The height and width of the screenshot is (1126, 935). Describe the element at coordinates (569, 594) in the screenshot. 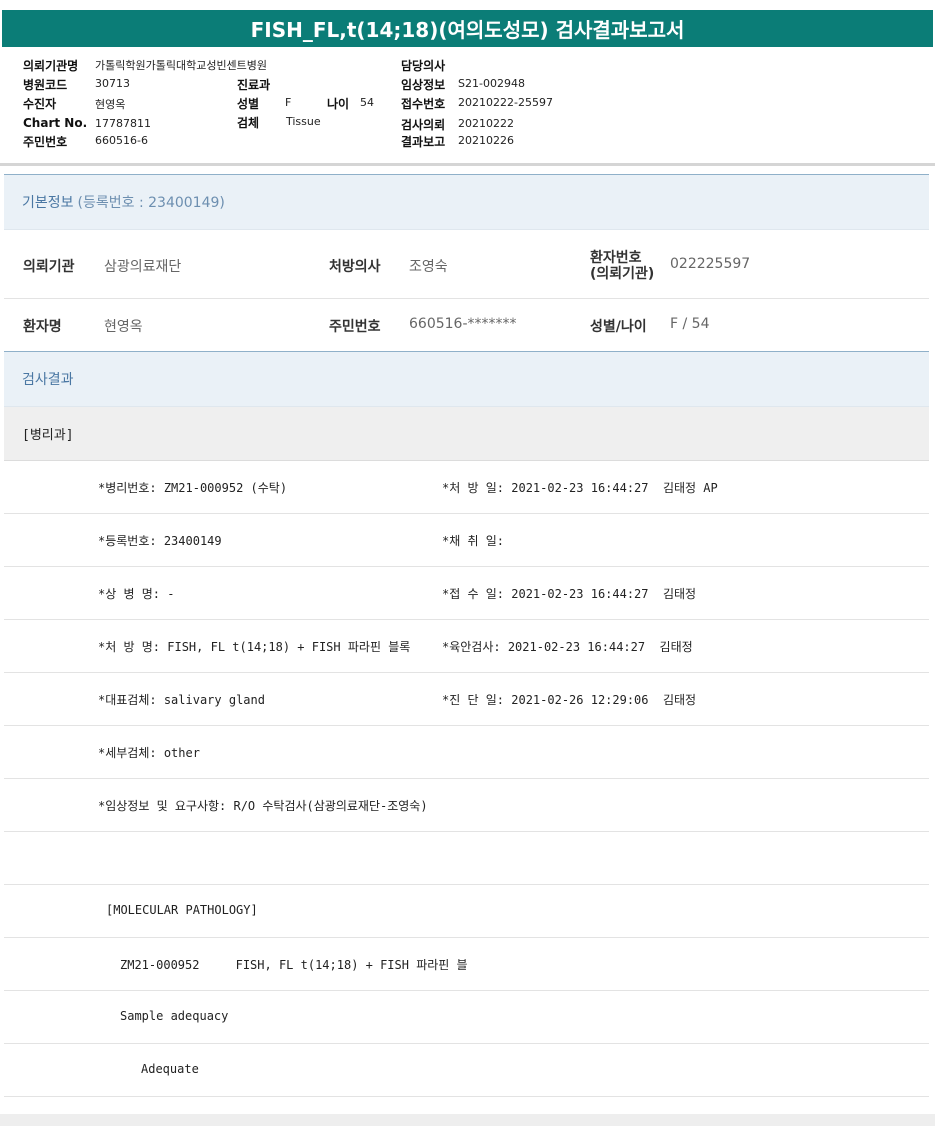

I see `result-right: *접 수 일: 2021-02-23 16:44:27 김태정` at that location.